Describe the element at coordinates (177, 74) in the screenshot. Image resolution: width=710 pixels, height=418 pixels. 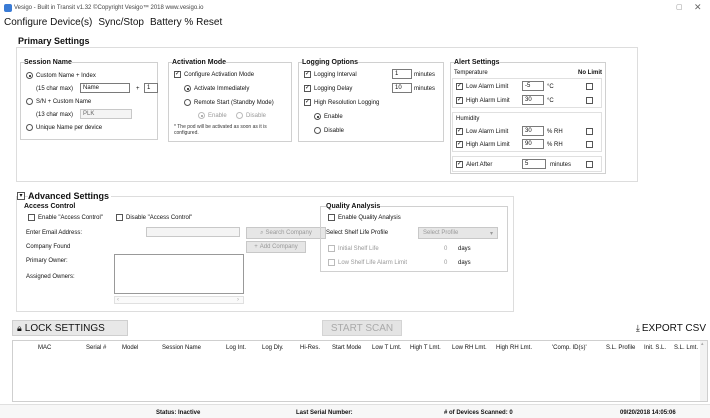
I see `configure-activation-checkbox: ✓` at that location.